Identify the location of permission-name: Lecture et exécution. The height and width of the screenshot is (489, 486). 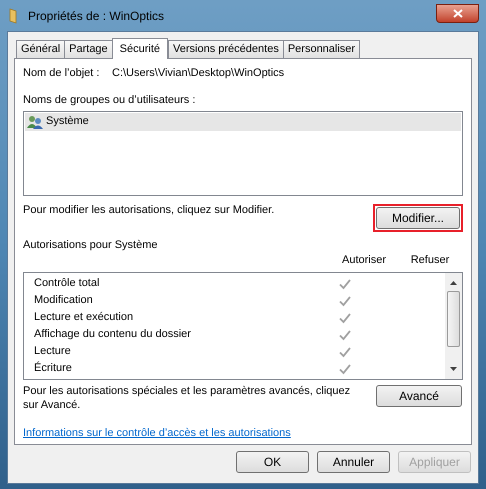
(84, 318).